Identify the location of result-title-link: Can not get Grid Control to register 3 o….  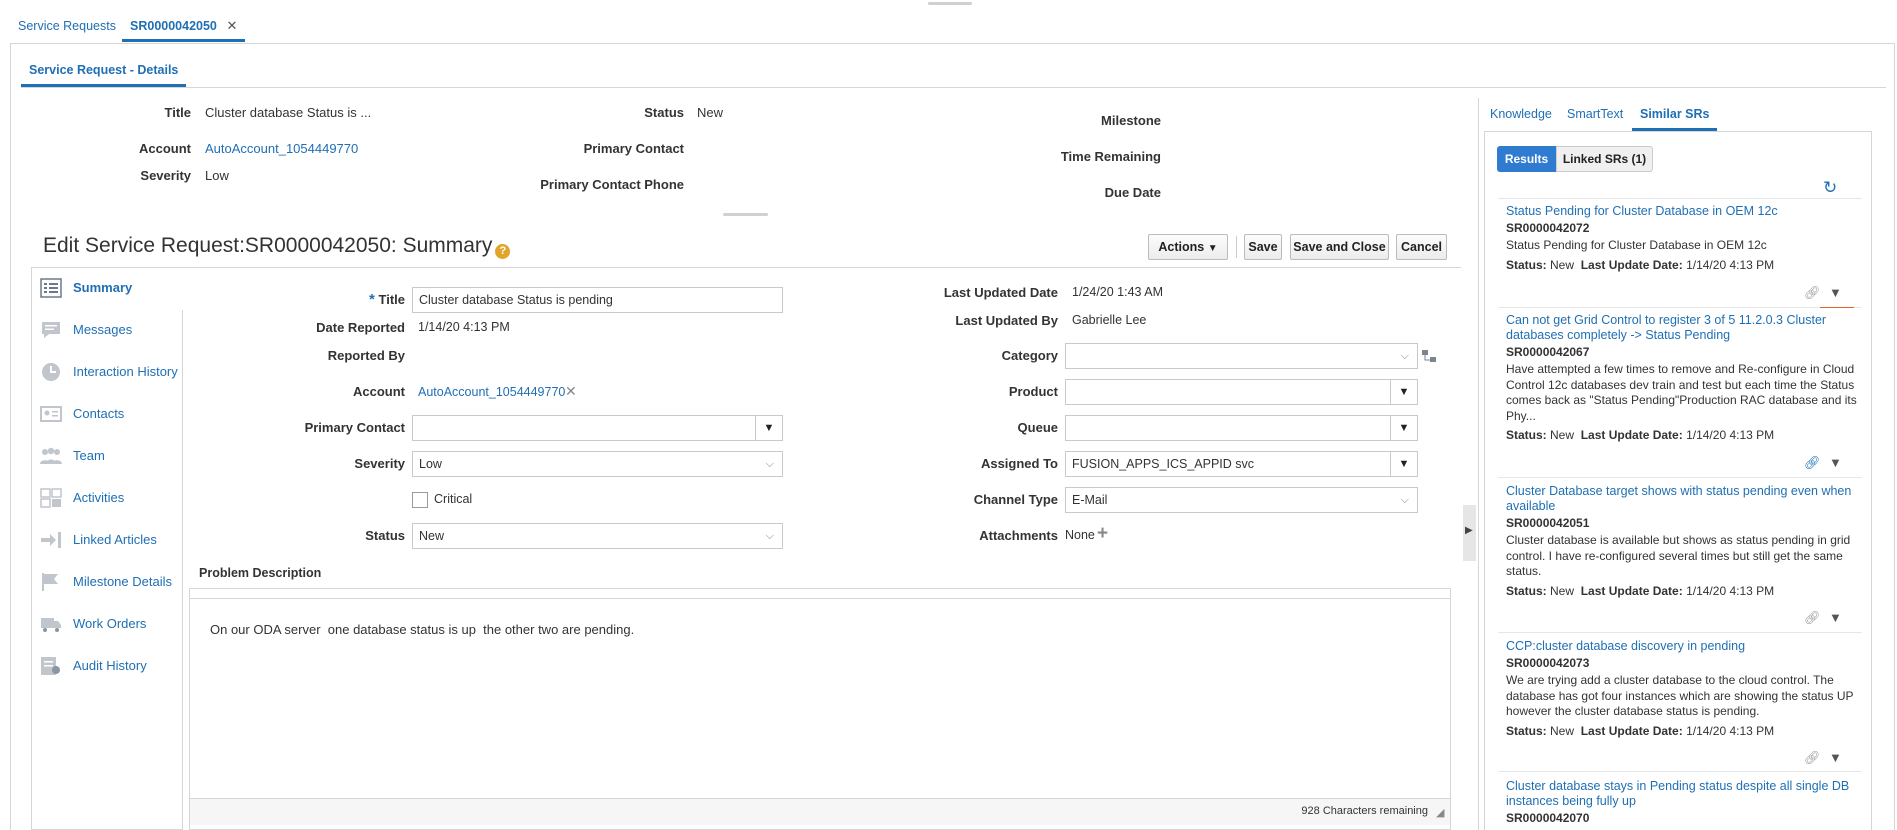
(1682, 328).